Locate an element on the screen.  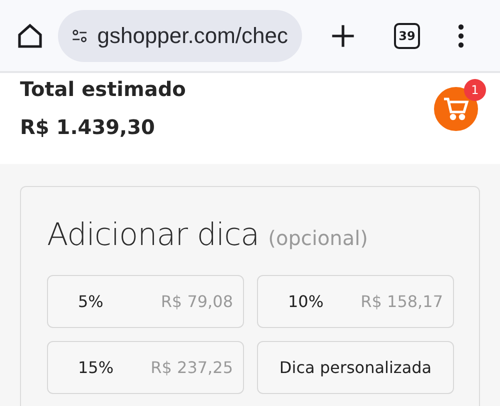
menu-icon is located at coordinates (461, 36).